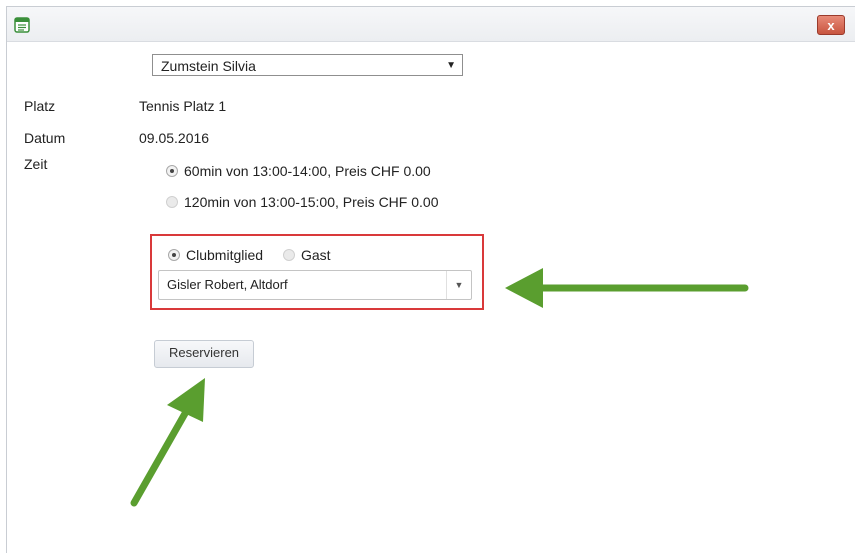  I want to click on zeit-option-60: 60min von 13:00-14:00, Preis CHF 0.00, so click(298, 171).